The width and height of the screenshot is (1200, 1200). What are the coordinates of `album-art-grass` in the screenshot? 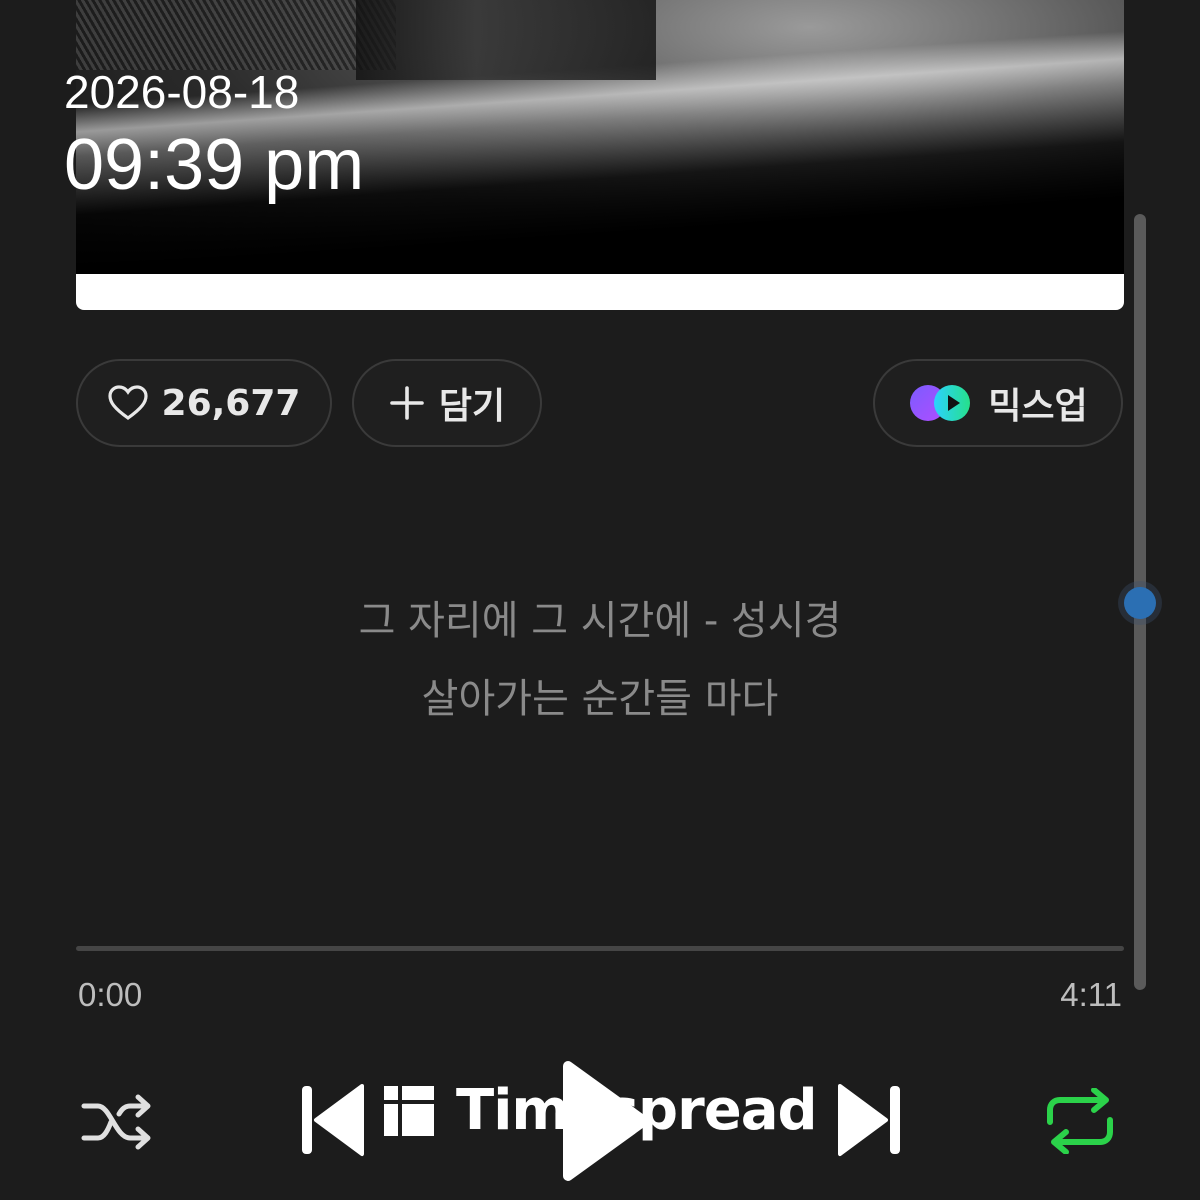 It's located at (236, 35).